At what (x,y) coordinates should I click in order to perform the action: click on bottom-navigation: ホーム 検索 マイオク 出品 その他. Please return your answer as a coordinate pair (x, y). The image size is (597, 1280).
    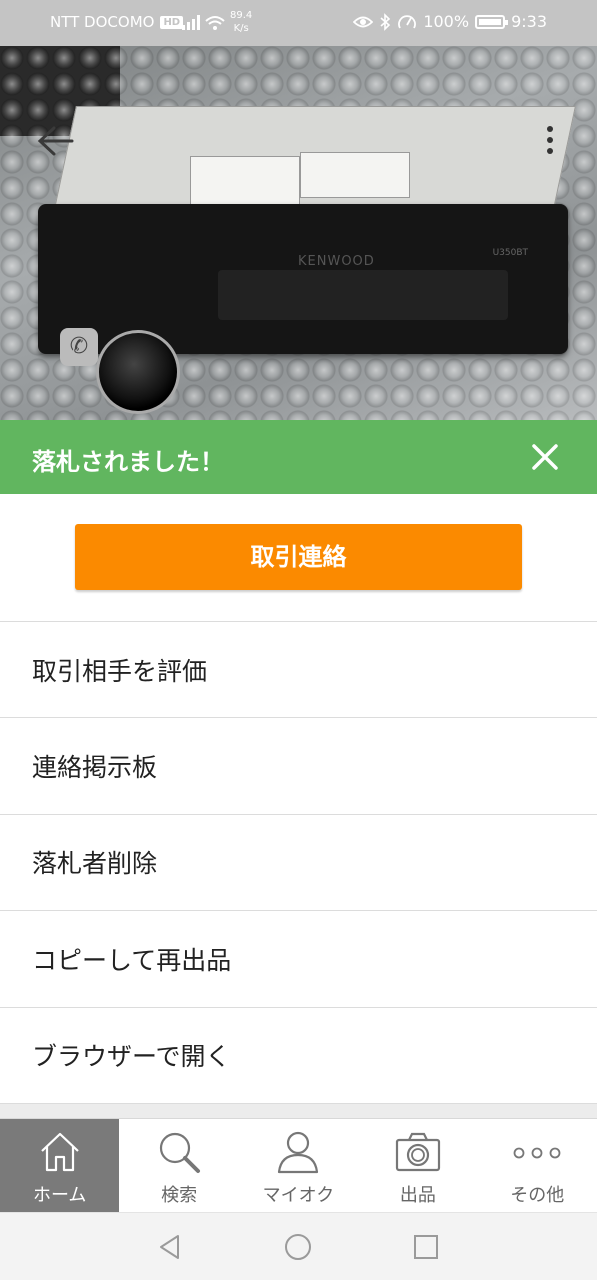
    Looking at the image, I should click on (298, 1165).